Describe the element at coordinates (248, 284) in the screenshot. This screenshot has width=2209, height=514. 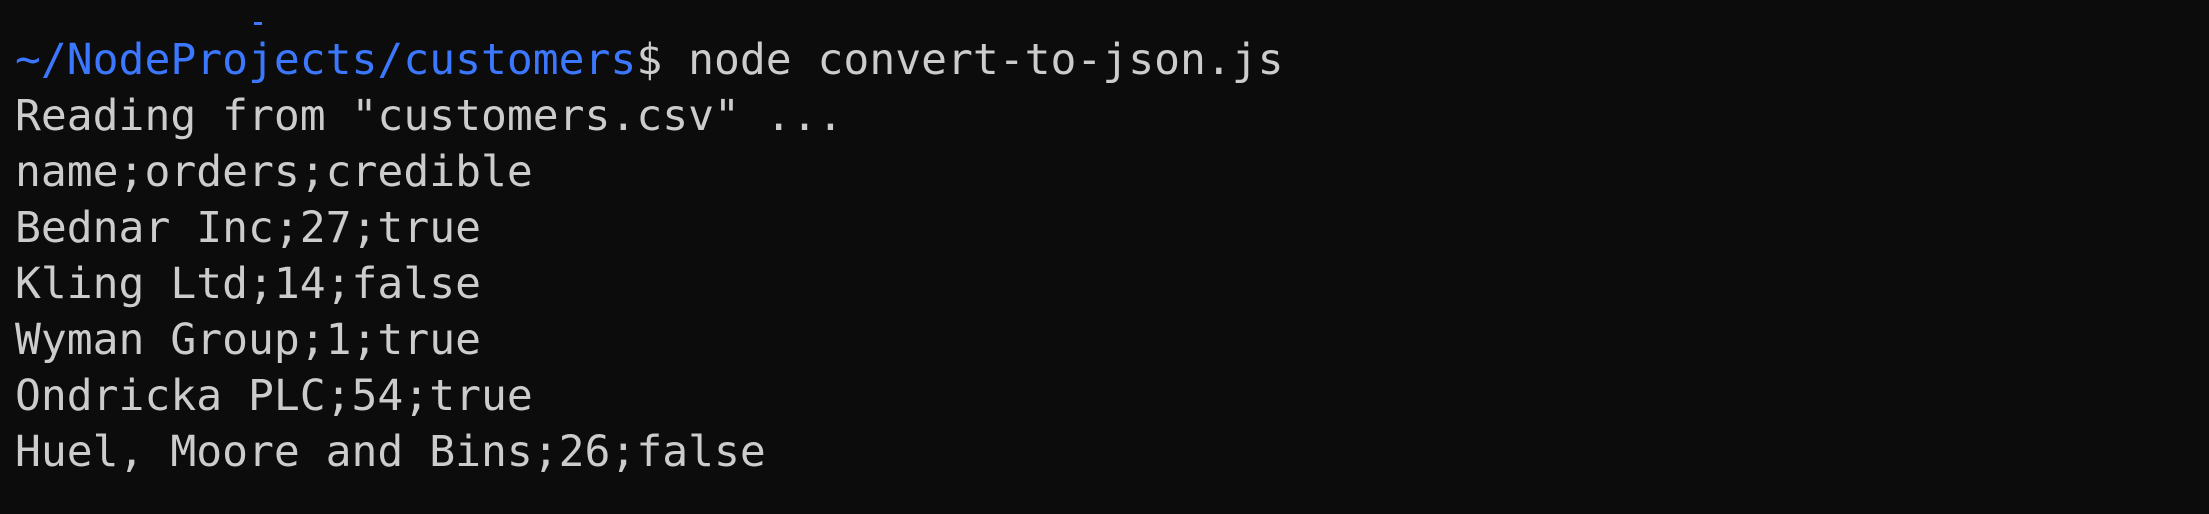
I see `output-line-row: Kling Ltd;14;false` at that location.